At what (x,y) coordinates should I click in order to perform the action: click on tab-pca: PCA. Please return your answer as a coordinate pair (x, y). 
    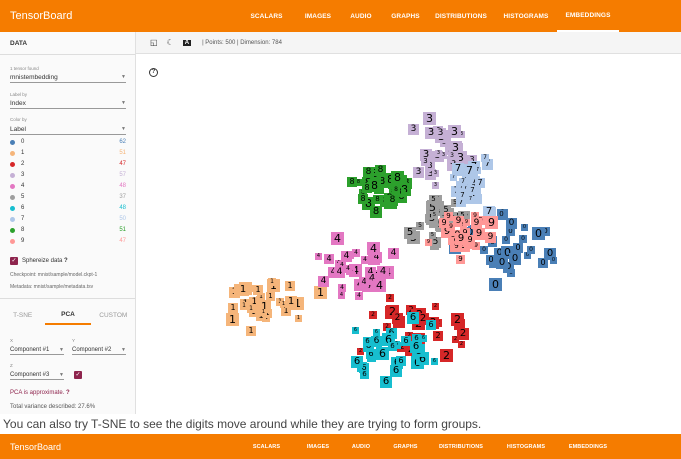
    Looking at the image, I should click on (68, 315).